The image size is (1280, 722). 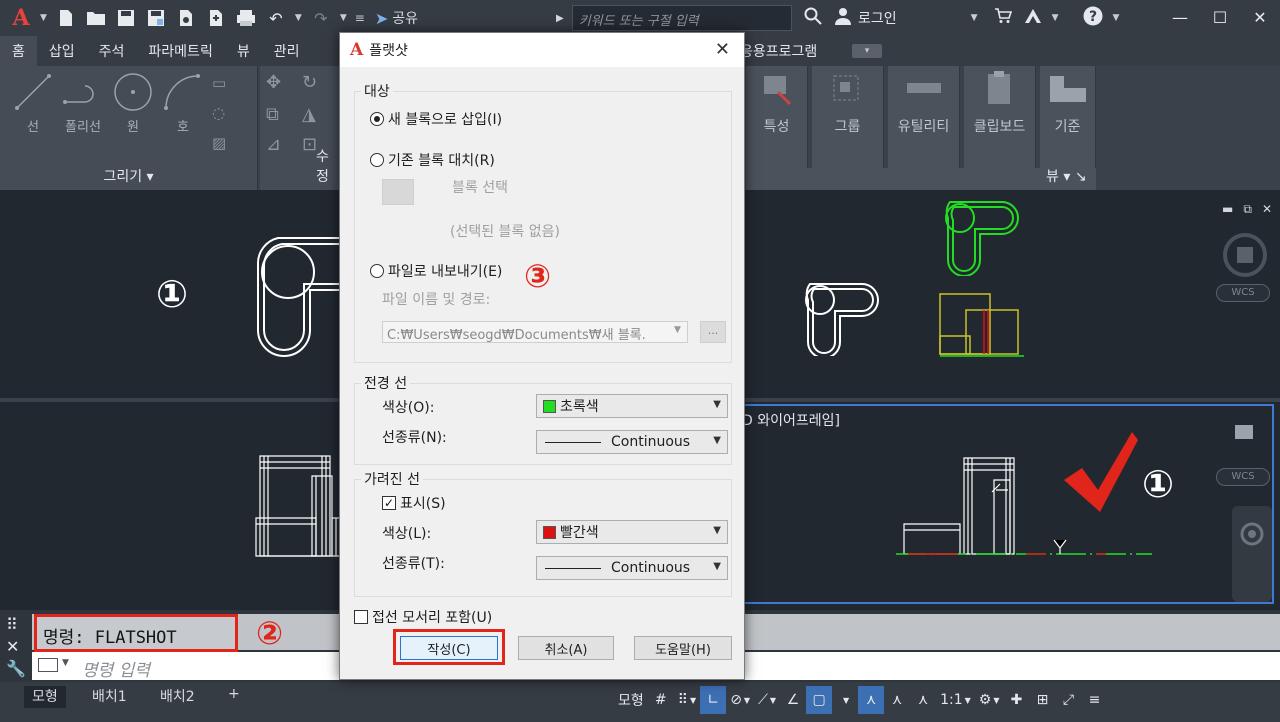 What do you see at coordinates (216, 18) in the screenshot?
I see `export-icon` at bounding box center [216, 18].